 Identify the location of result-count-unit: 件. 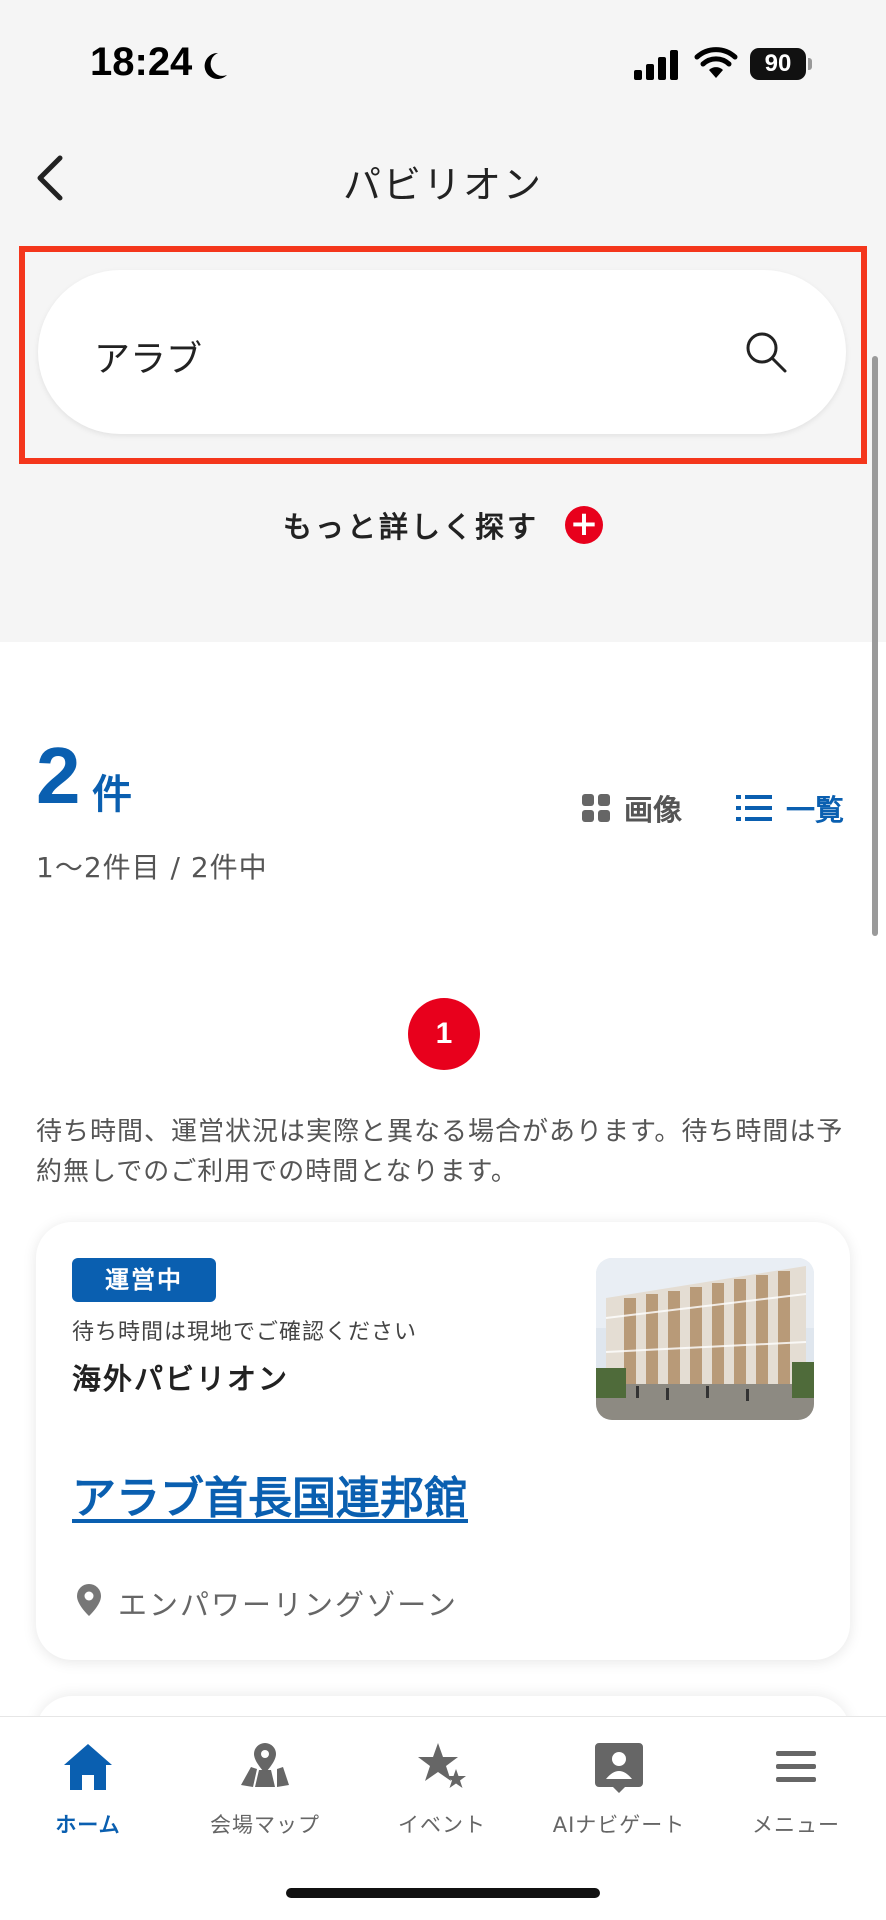
(112, 795).